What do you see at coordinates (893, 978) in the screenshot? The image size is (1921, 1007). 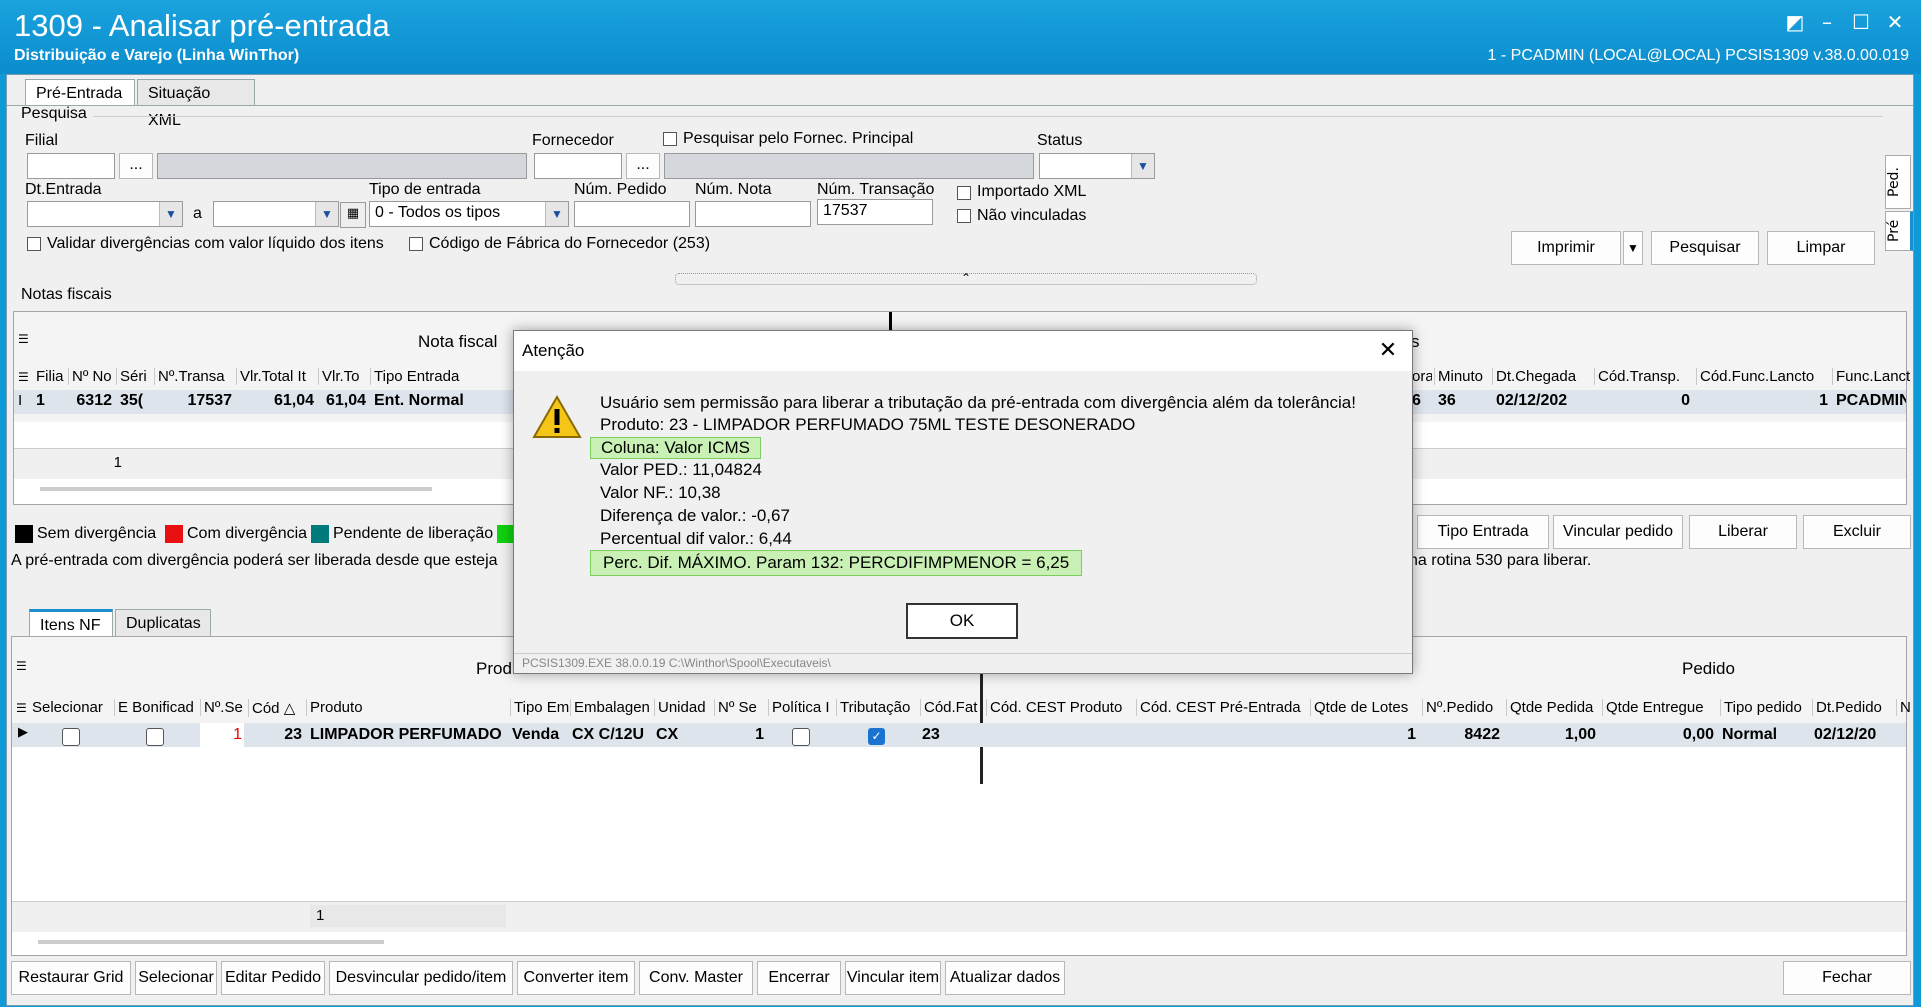 I see `vincular-item-button: Vincular item` at bounding box center [893, 978].